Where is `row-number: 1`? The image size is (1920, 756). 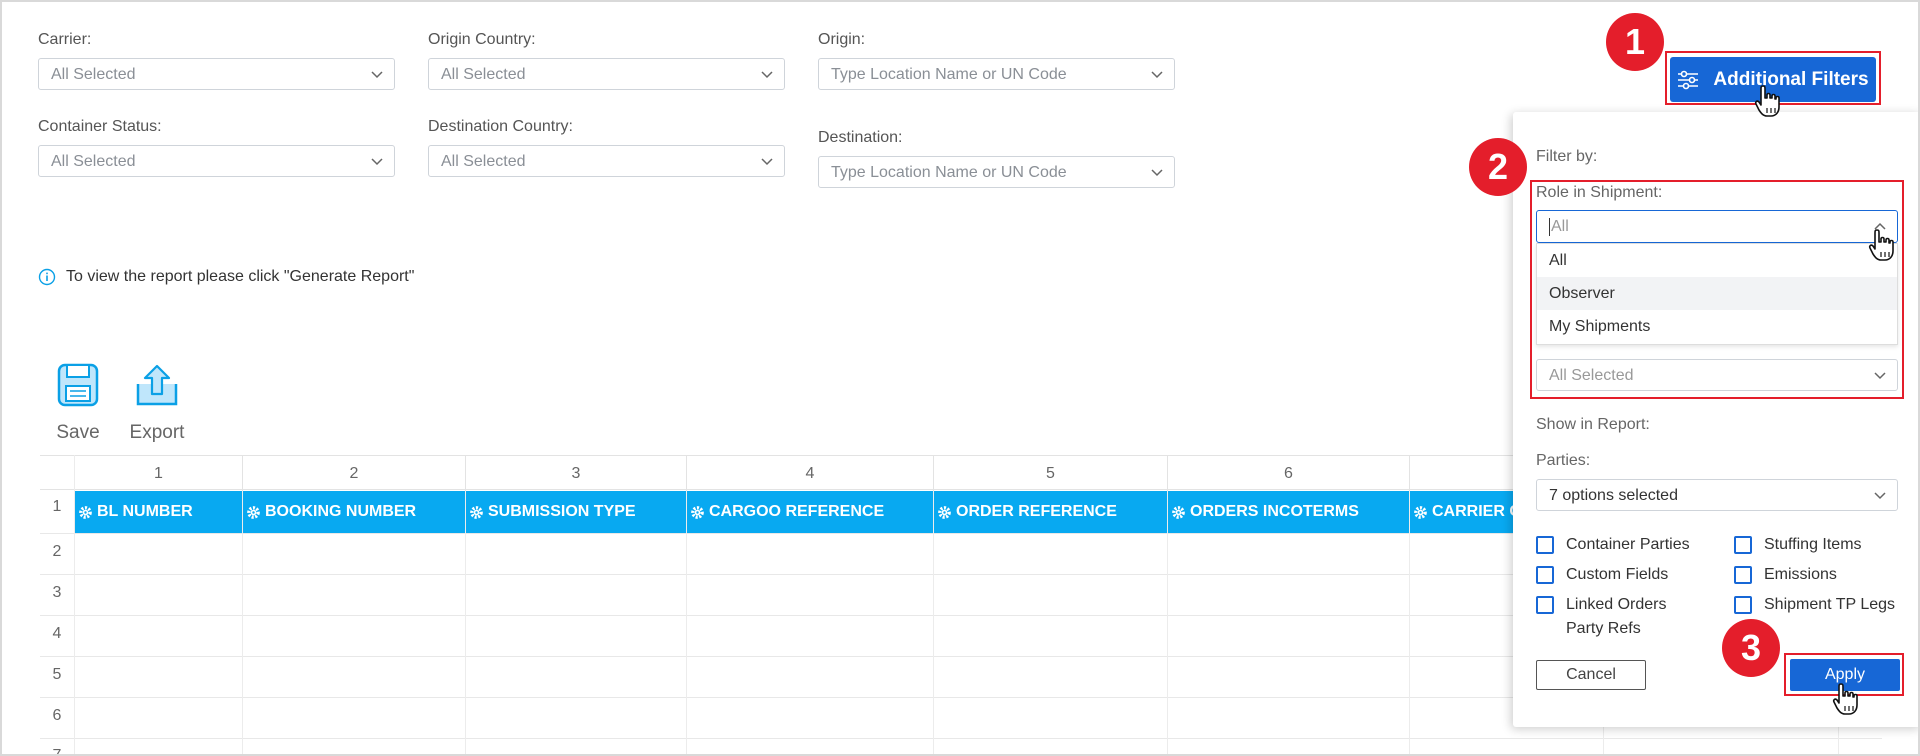
row-number: 1 is located at coordinates (57, 506).